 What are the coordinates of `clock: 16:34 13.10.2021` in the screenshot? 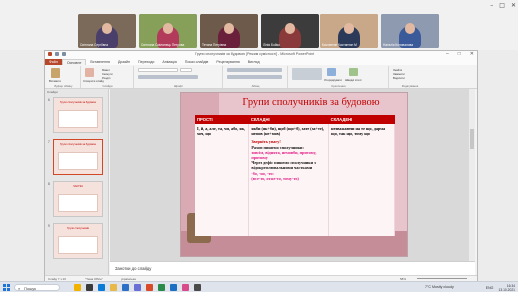 It's located at (506, 288).